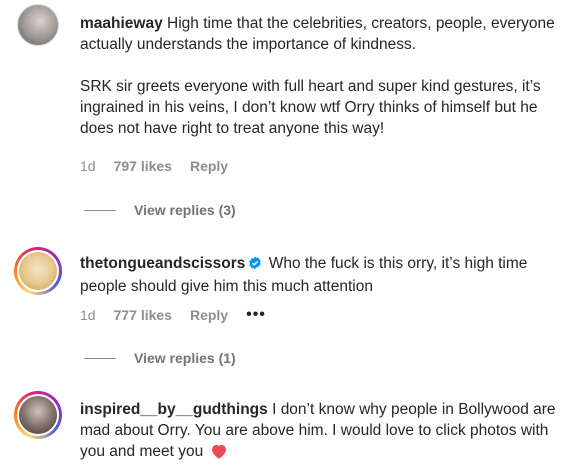  Describe the element at coordinates (255, 265) in the screenshot. I see `verified-badge-icon` at that location.